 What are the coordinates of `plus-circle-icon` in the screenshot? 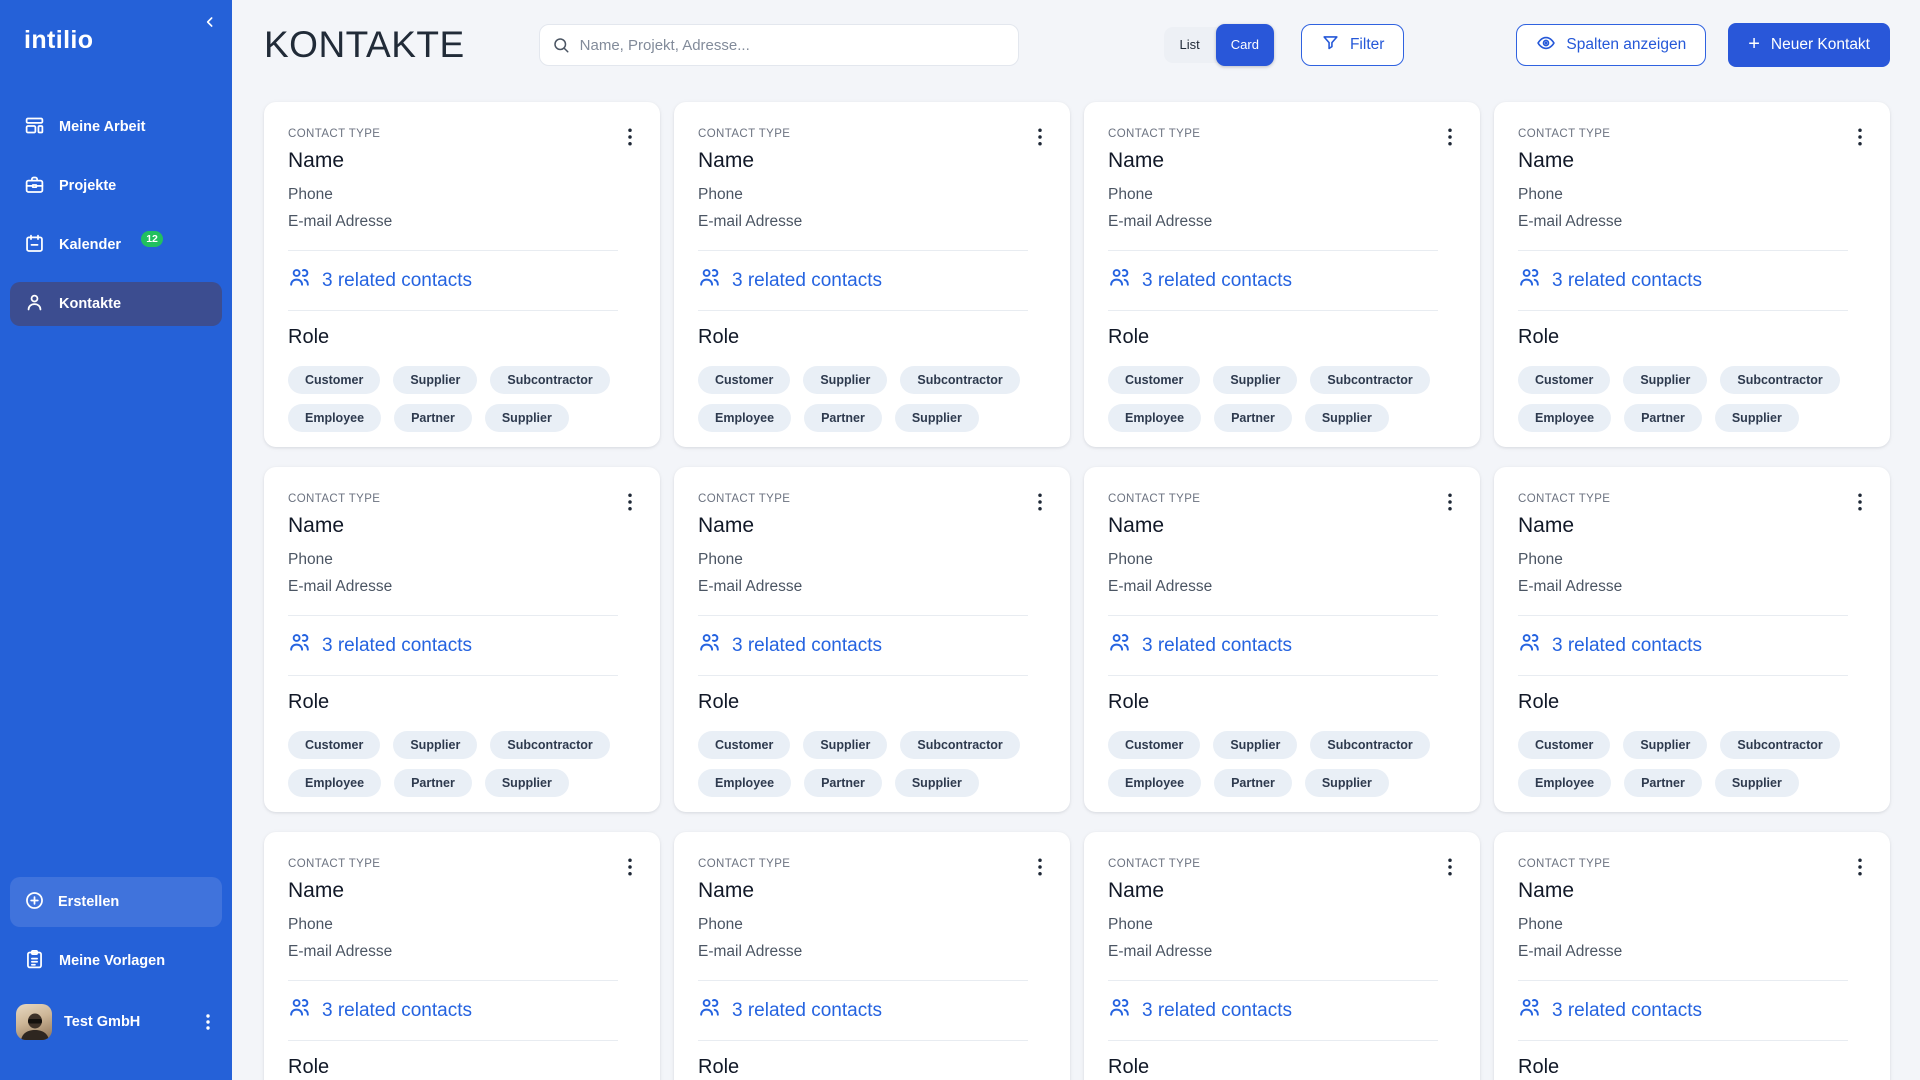 It's located at (34, 902).